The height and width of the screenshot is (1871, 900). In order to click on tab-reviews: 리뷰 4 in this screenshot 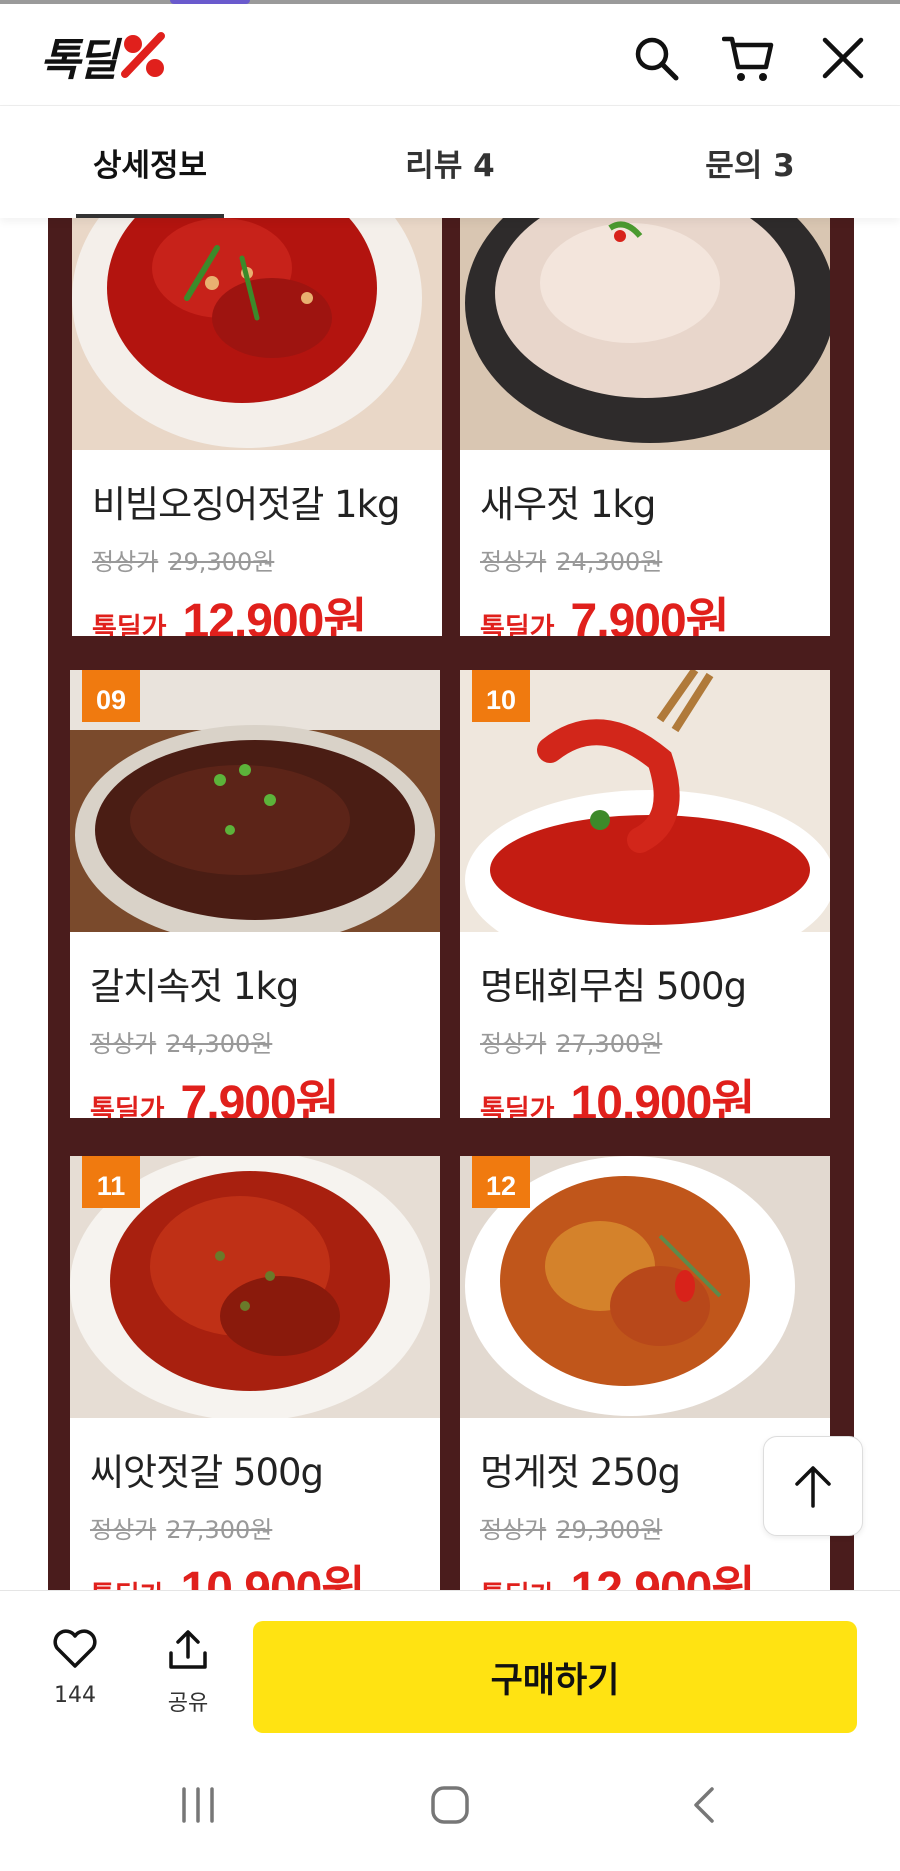, I will do `click(450, 162)`.